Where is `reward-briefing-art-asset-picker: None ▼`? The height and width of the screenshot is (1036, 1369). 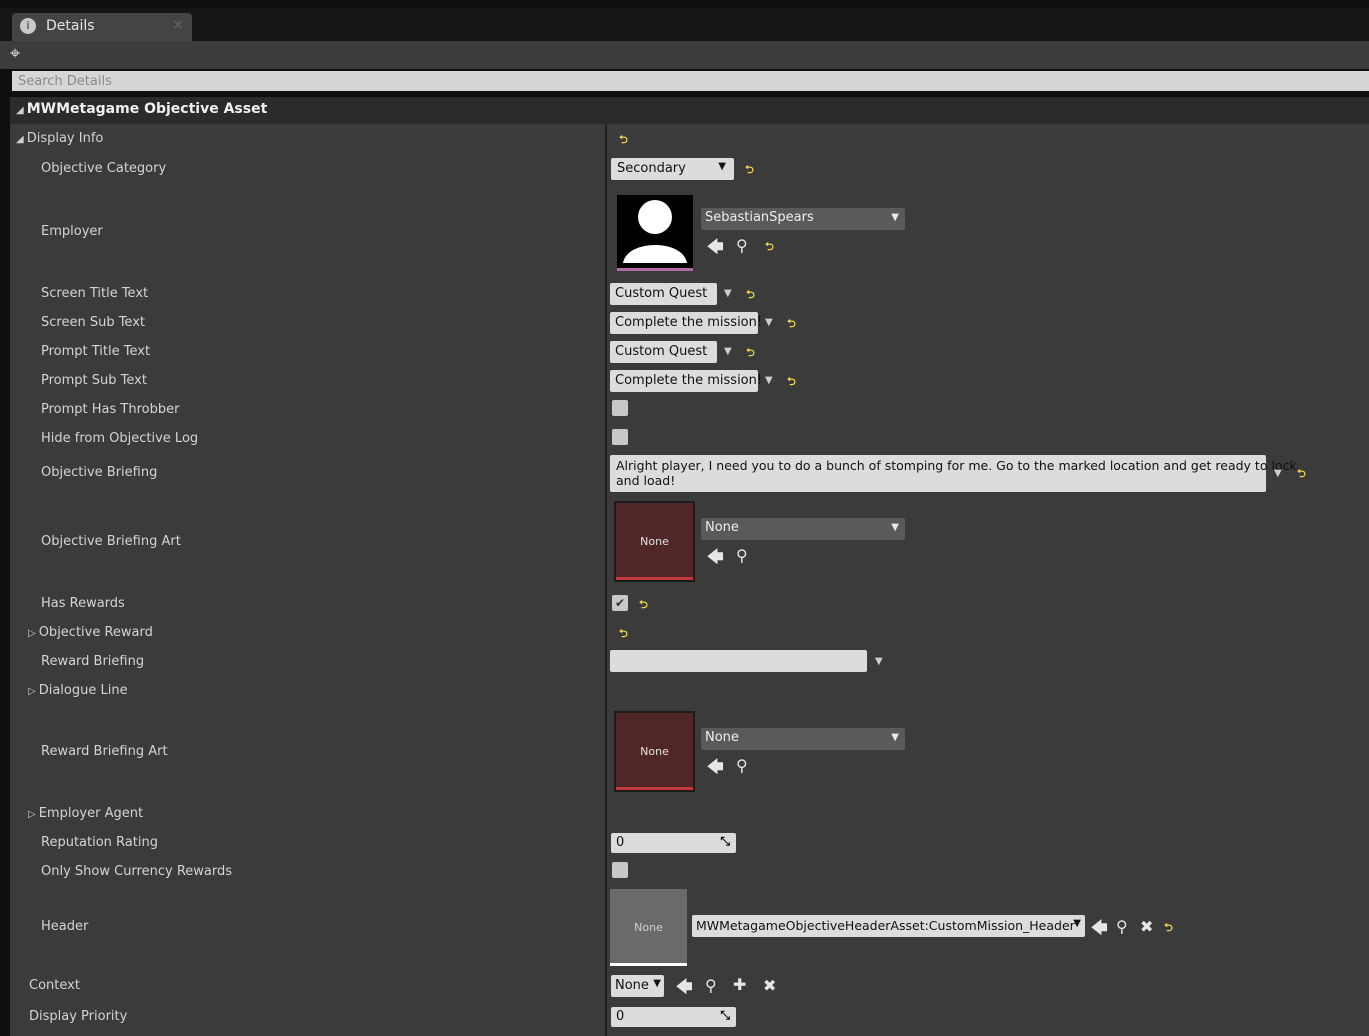 reward-briefing-art-asset-picker: None ▼ is located at coordinates (803, 739).